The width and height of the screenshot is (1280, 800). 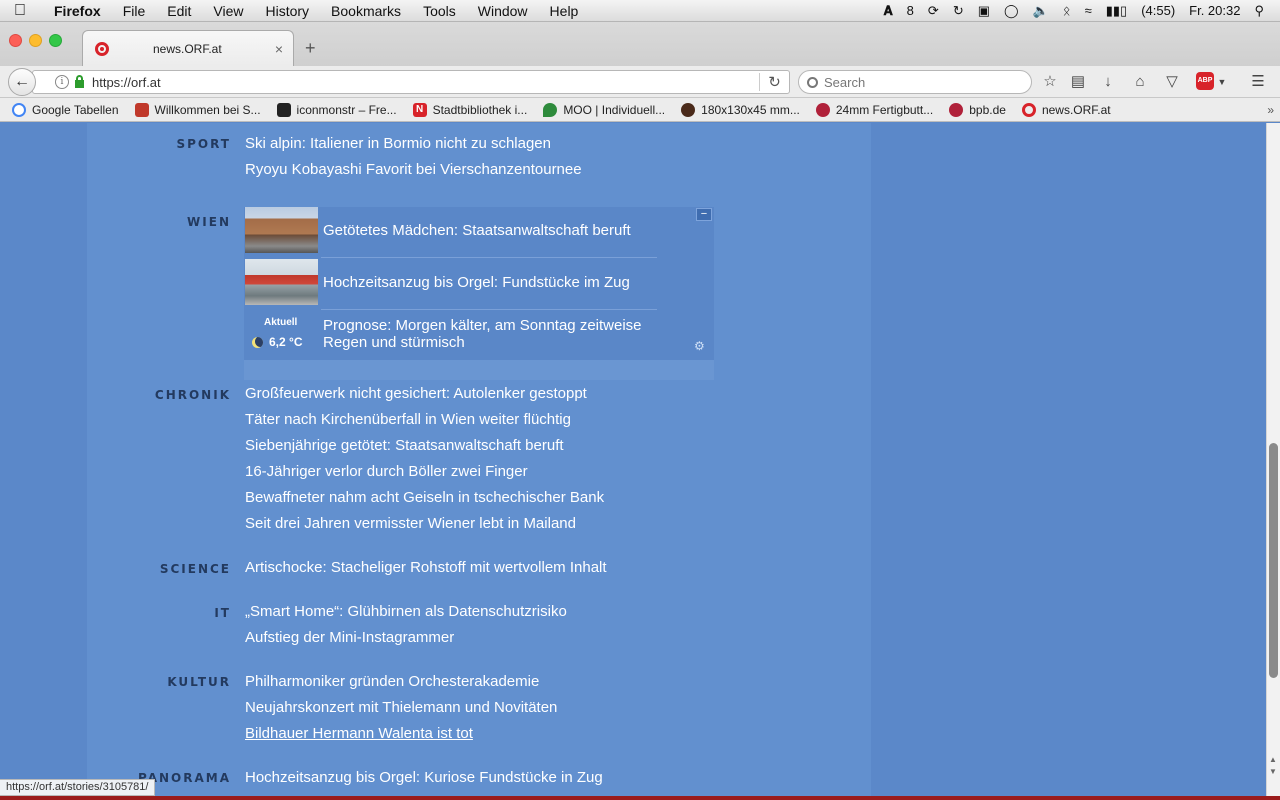 What do you see at coordinates (195, 569) in the screenshot?
I see `section-label-science: SCIENCE` at bounding box center [195, 569].